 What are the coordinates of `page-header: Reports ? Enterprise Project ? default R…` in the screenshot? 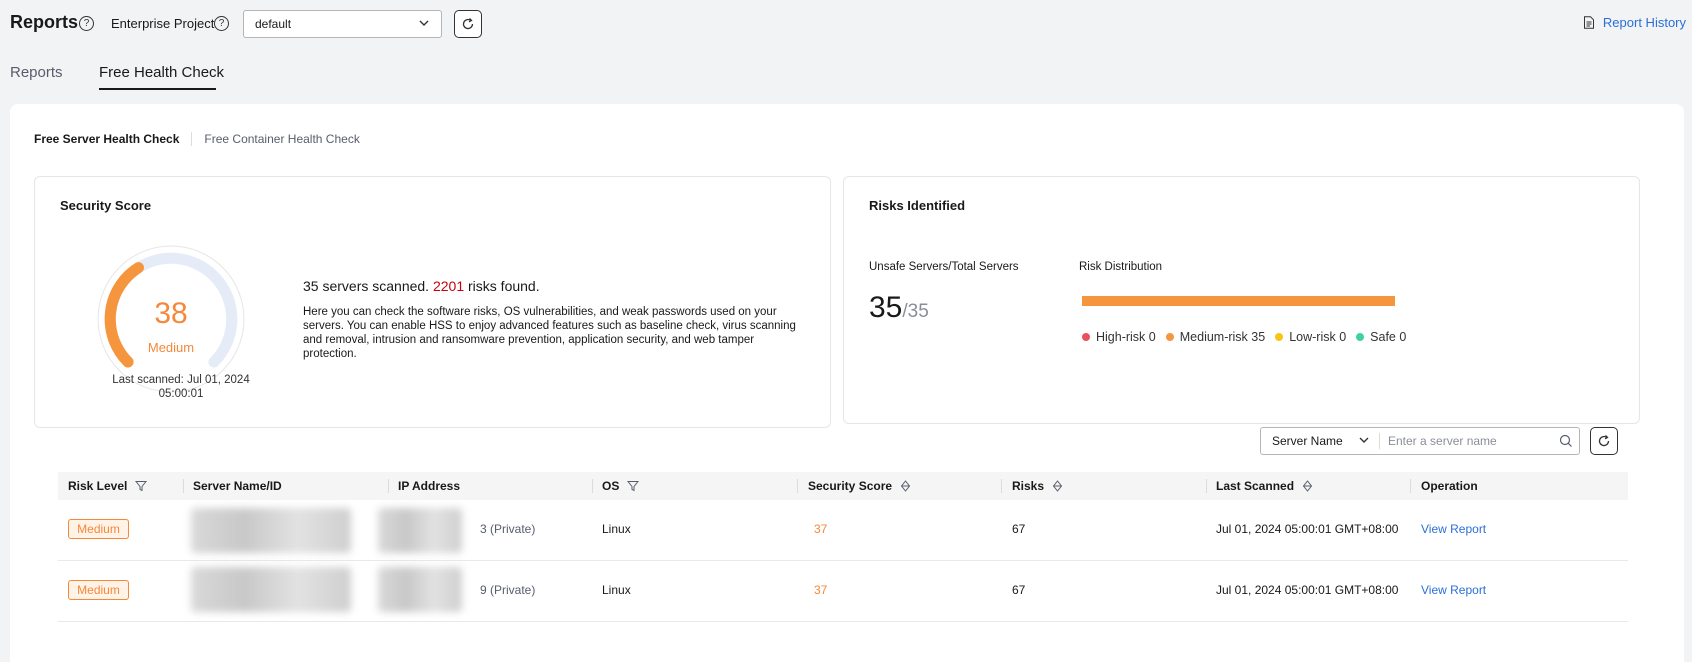 It's located at (846, 24).